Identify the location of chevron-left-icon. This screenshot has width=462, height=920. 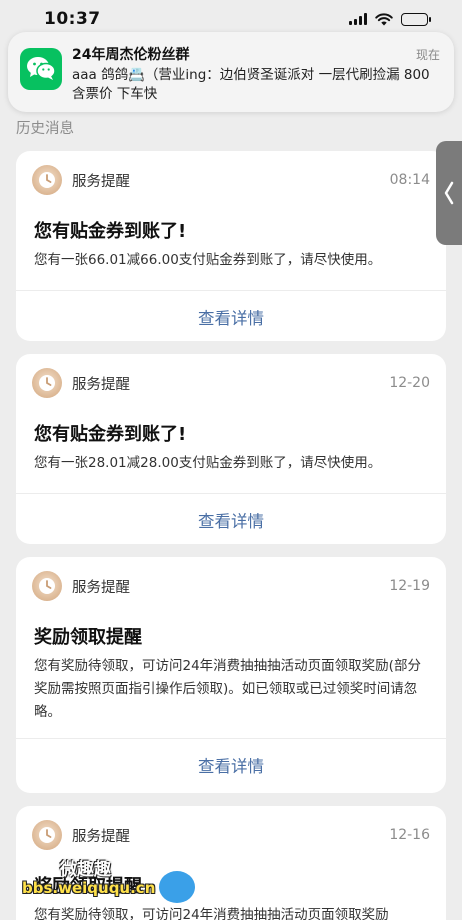
(449, 193).